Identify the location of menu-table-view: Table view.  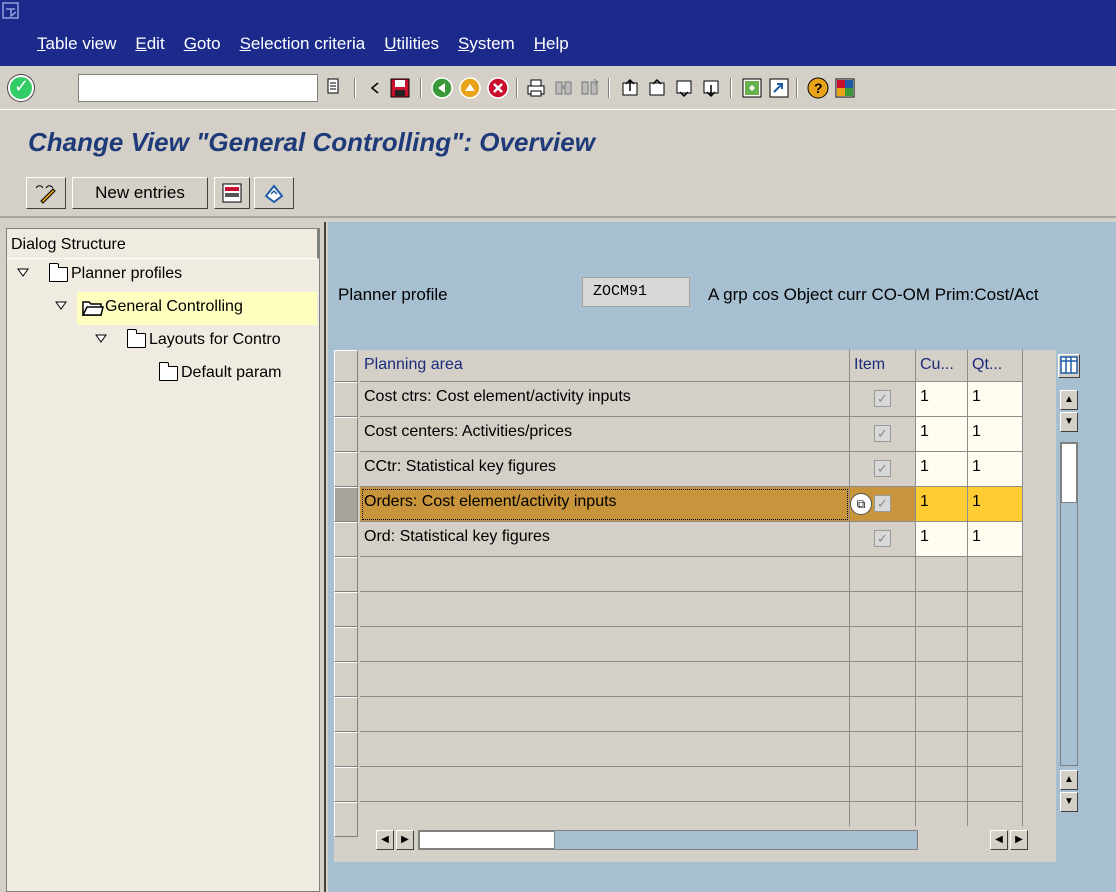
(76, 44).